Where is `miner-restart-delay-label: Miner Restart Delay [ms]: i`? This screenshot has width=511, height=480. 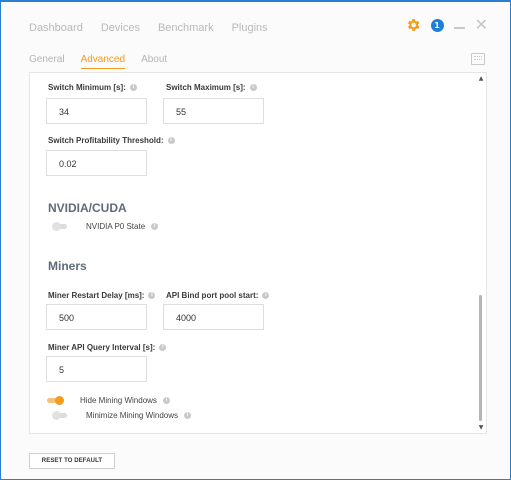
miner-restart-delay-label: Miner Restart Delay [ms]: i is located at coordinates (102, 295).